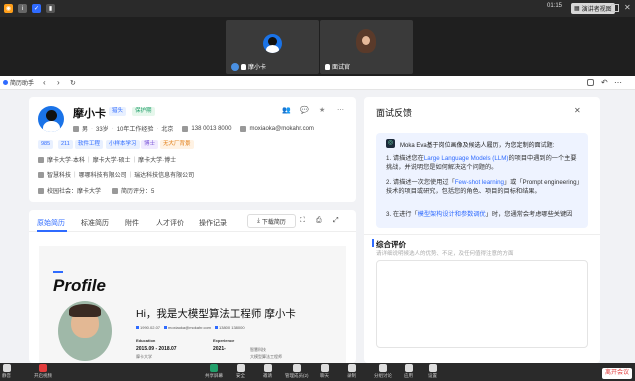 Image resolution: width=635 pixels, height=381 pixels. What do you see at coordinates (366, 47) in the screenshot?
I see `participant-tile: 面试官` at bounding box center [366, 47].